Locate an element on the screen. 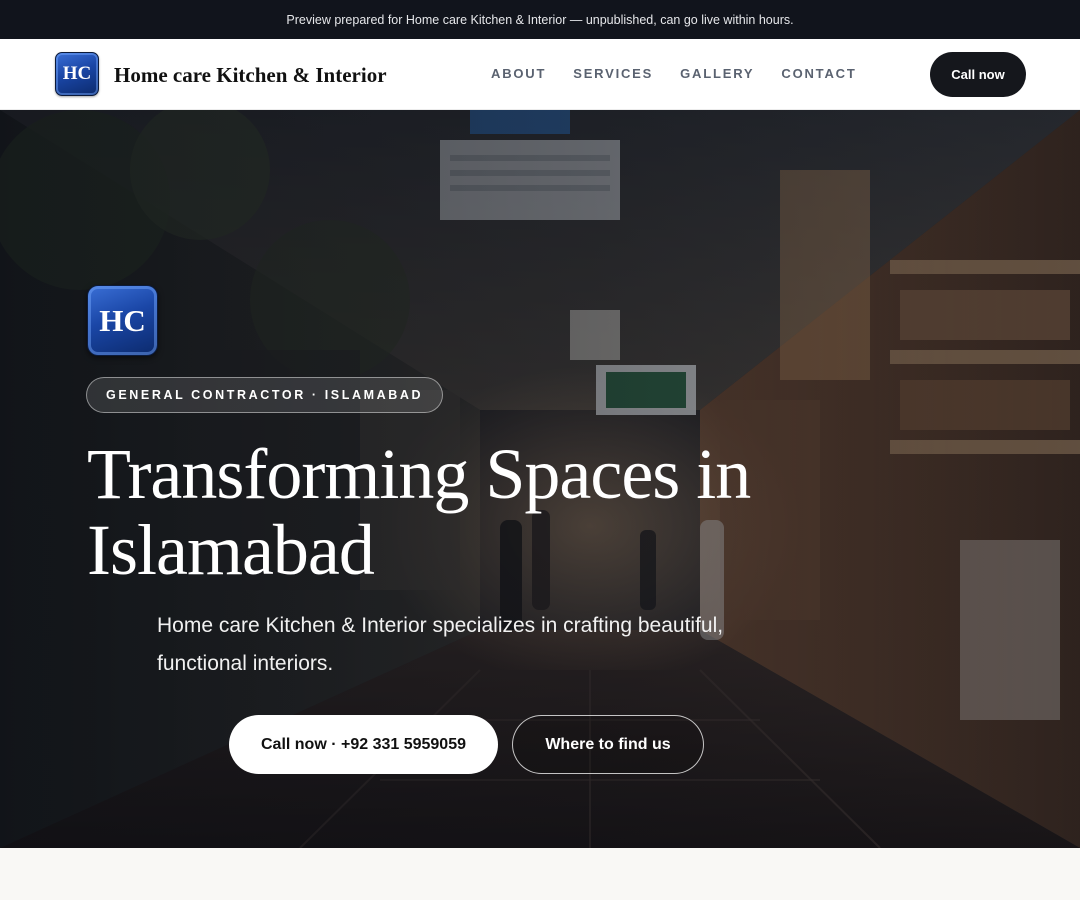  nav-link-gallery: GALLERY is located at coordinates (717, 73).